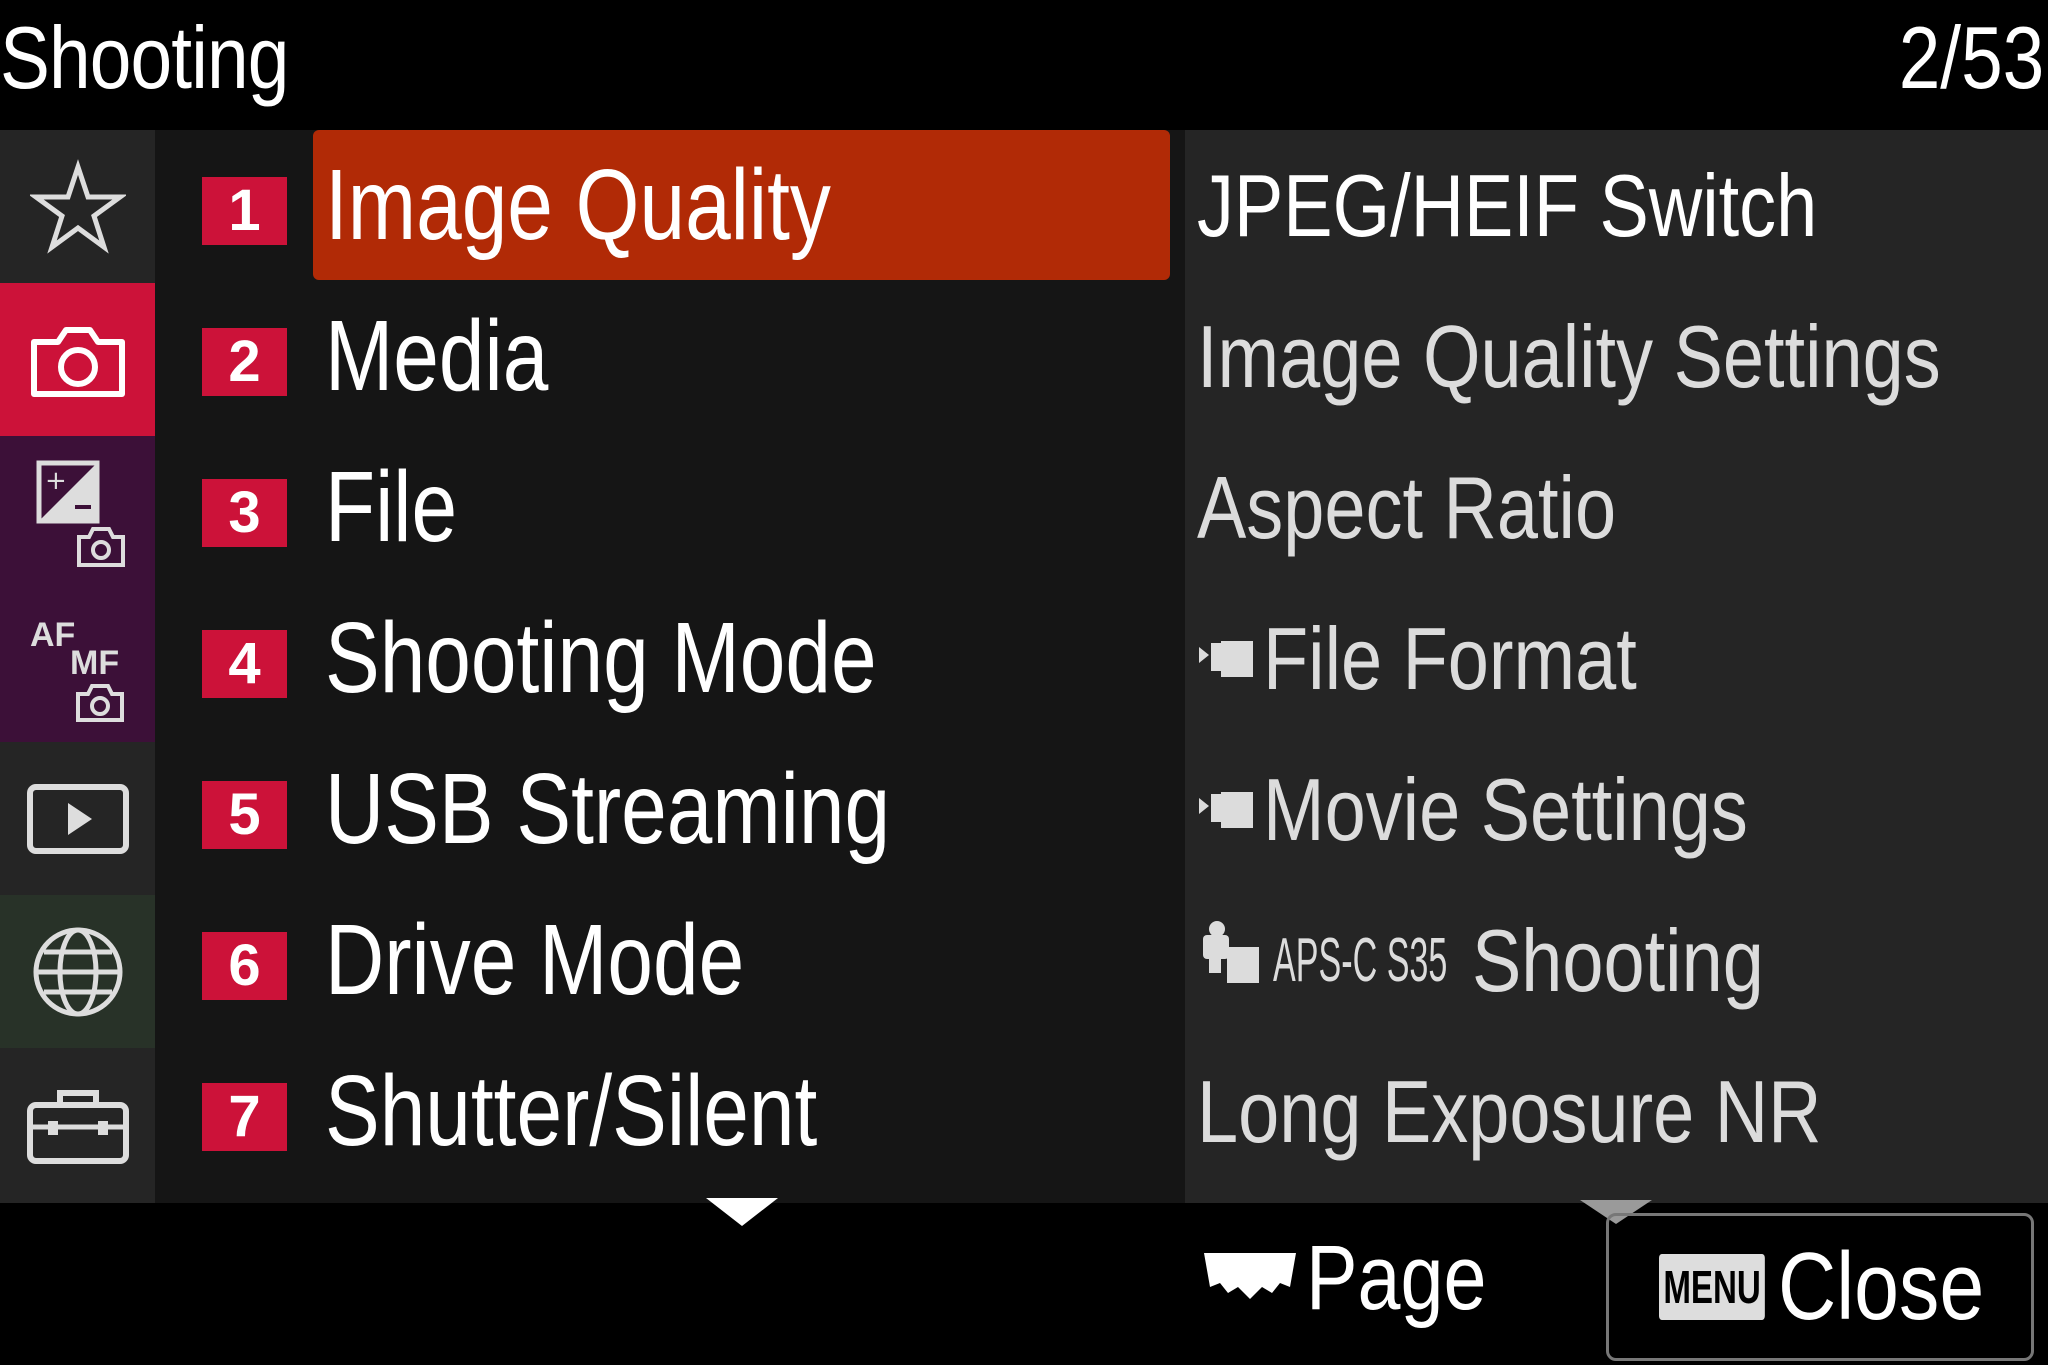  What do you see at coordinates (244, 211) in the screenshot?
I see `category-number: 1` at bounding box center [244, 211].